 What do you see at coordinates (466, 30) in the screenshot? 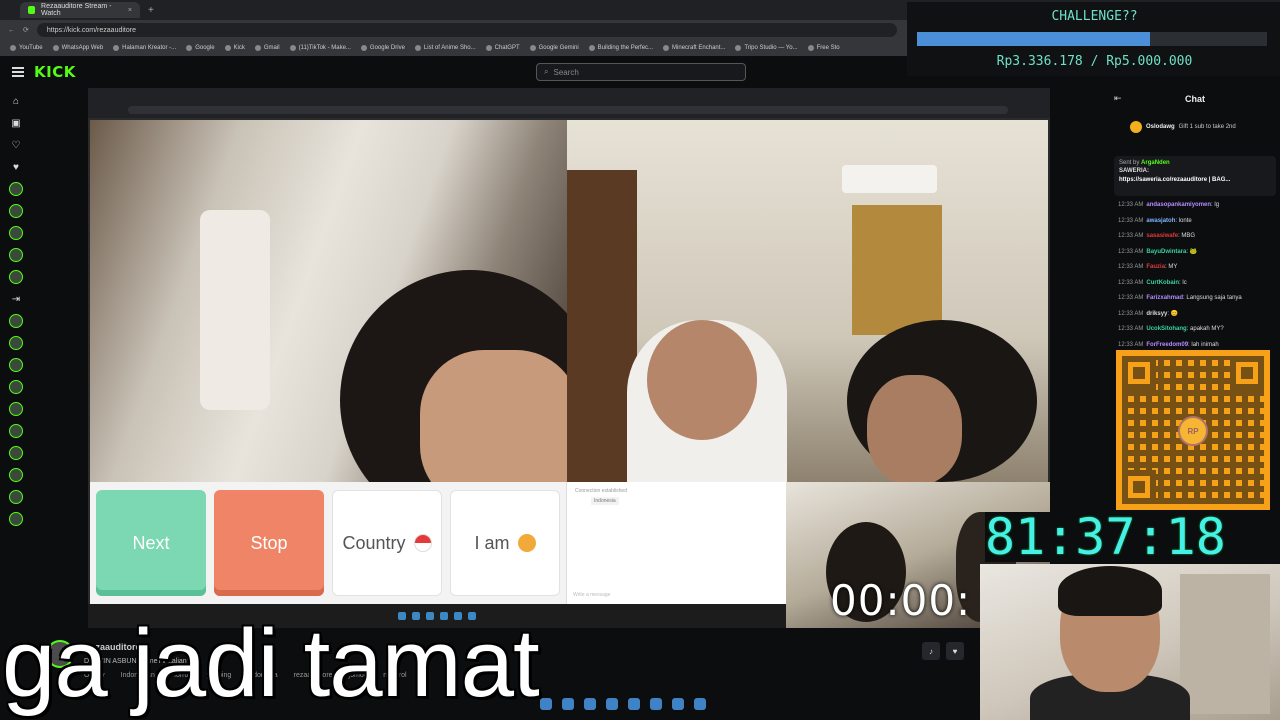
I see `address-bar: https://kick.com/rezaauditore` at bounding box center [466, 30].